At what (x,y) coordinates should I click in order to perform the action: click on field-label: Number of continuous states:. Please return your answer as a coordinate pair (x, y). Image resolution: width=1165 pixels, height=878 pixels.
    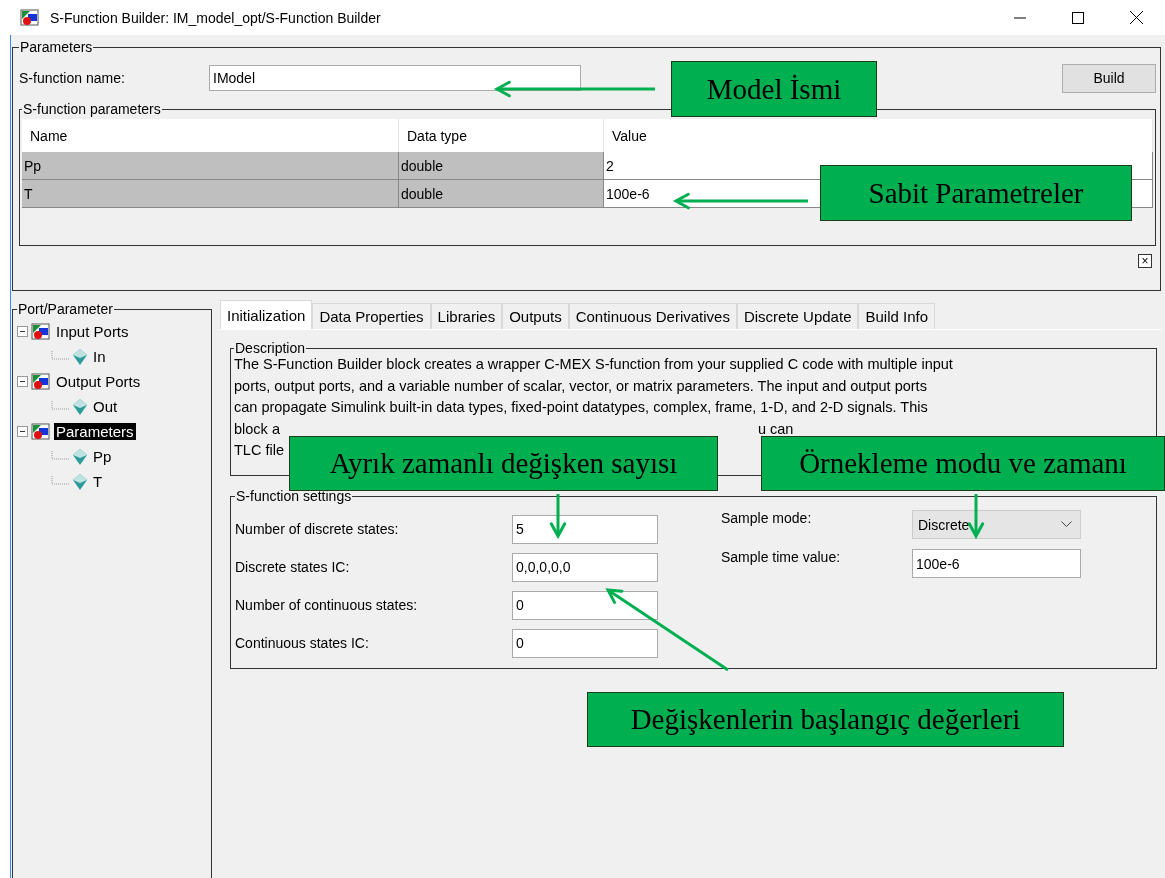
    Looking at the image, I should click on (327, 605).